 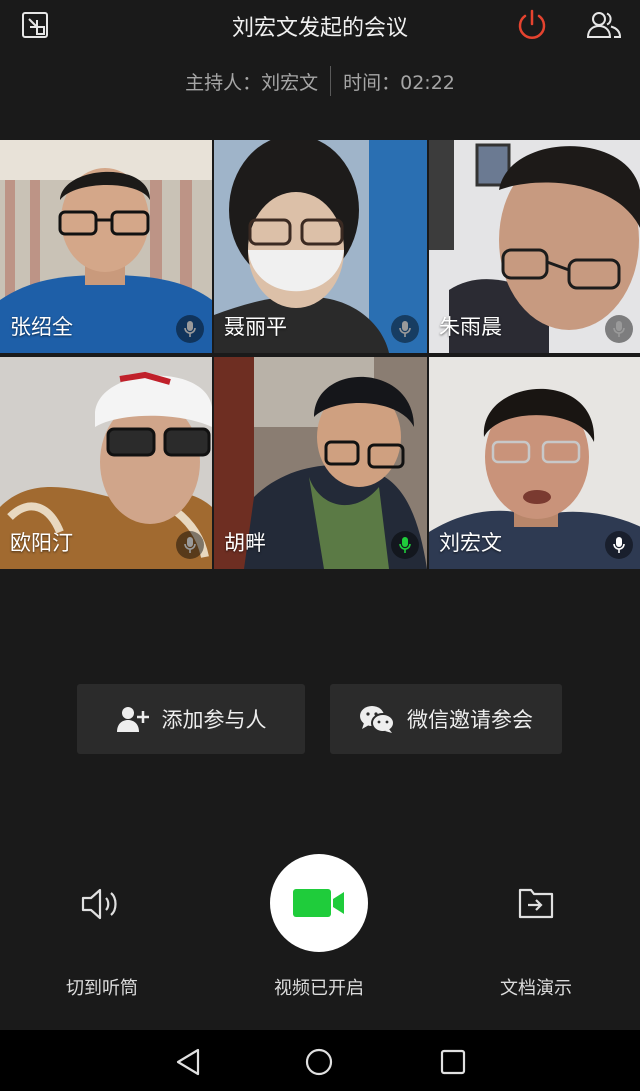 I want to click on video-toggle-button: 视频已开启, so click(x=319, y=929).